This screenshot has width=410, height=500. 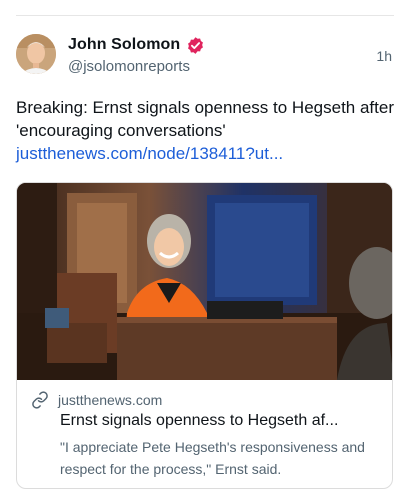 I want to click on author-block: John Solomon @jsolomonreports, so click(x=136, y=54).